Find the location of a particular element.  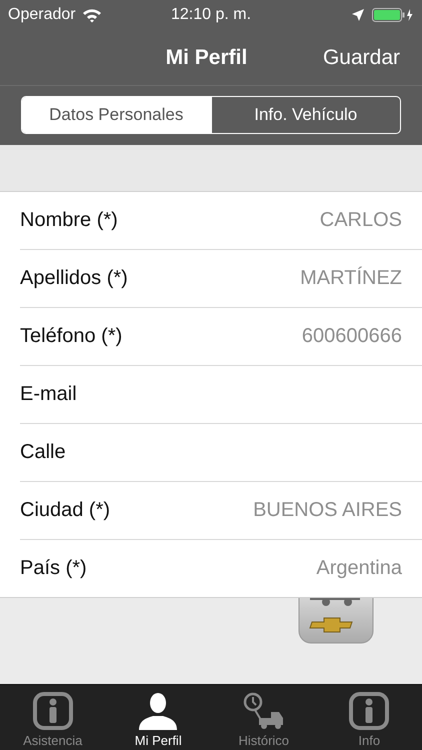

tab-item: Histórico is located at coordinates (263, 717).